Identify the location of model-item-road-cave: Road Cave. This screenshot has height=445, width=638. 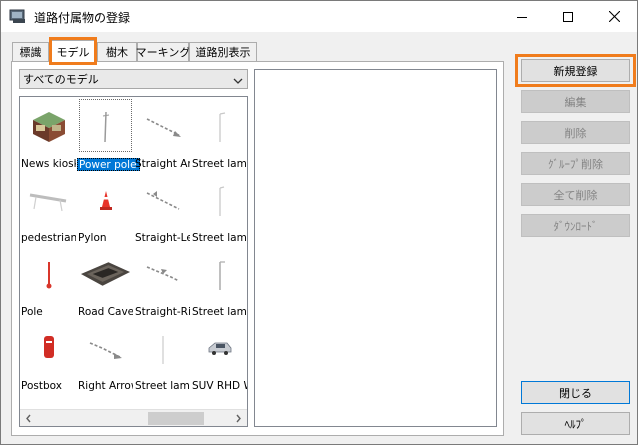
(105, 282).